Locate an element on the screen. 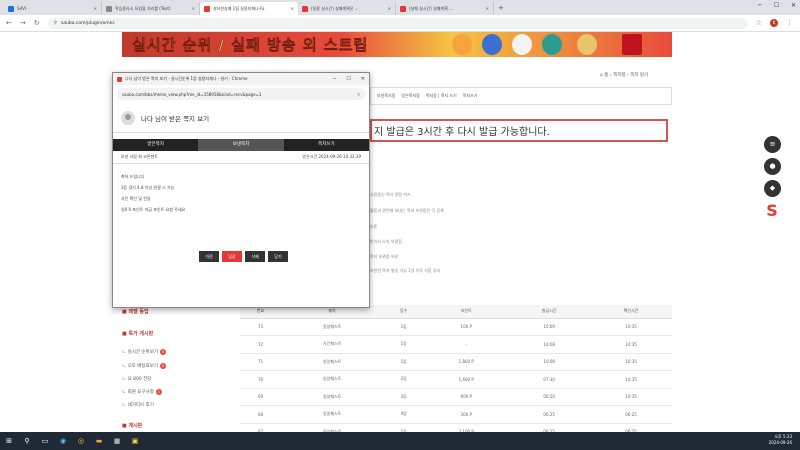 This screenshot has width=800, height=450. table-cell: 300 P is located at coordinates (466, 414).